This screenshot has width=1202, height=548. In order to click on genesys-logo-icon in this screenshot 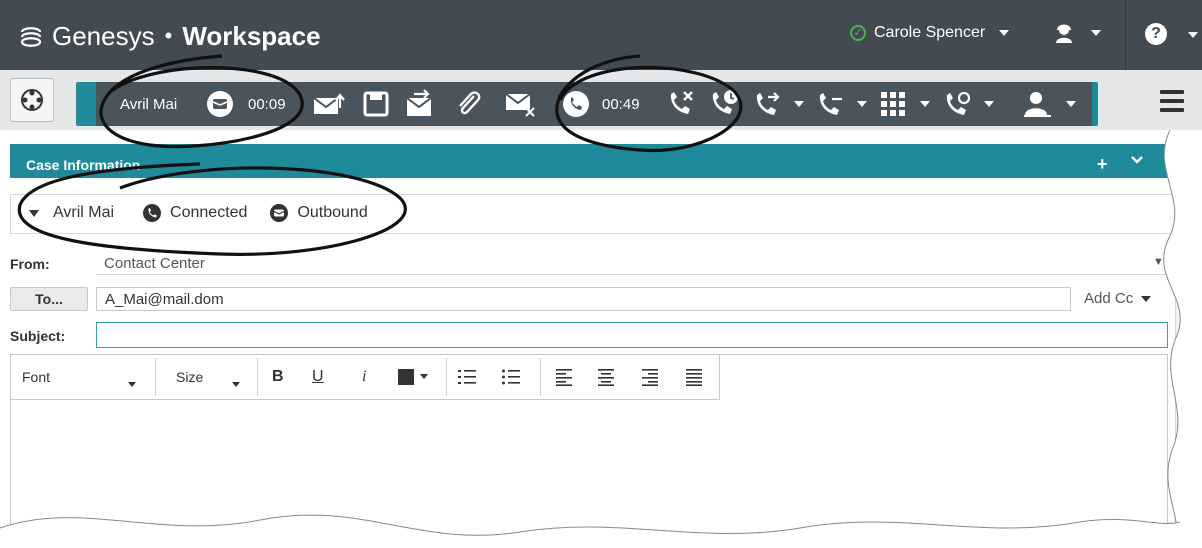, I will do `click(31, 37)`.